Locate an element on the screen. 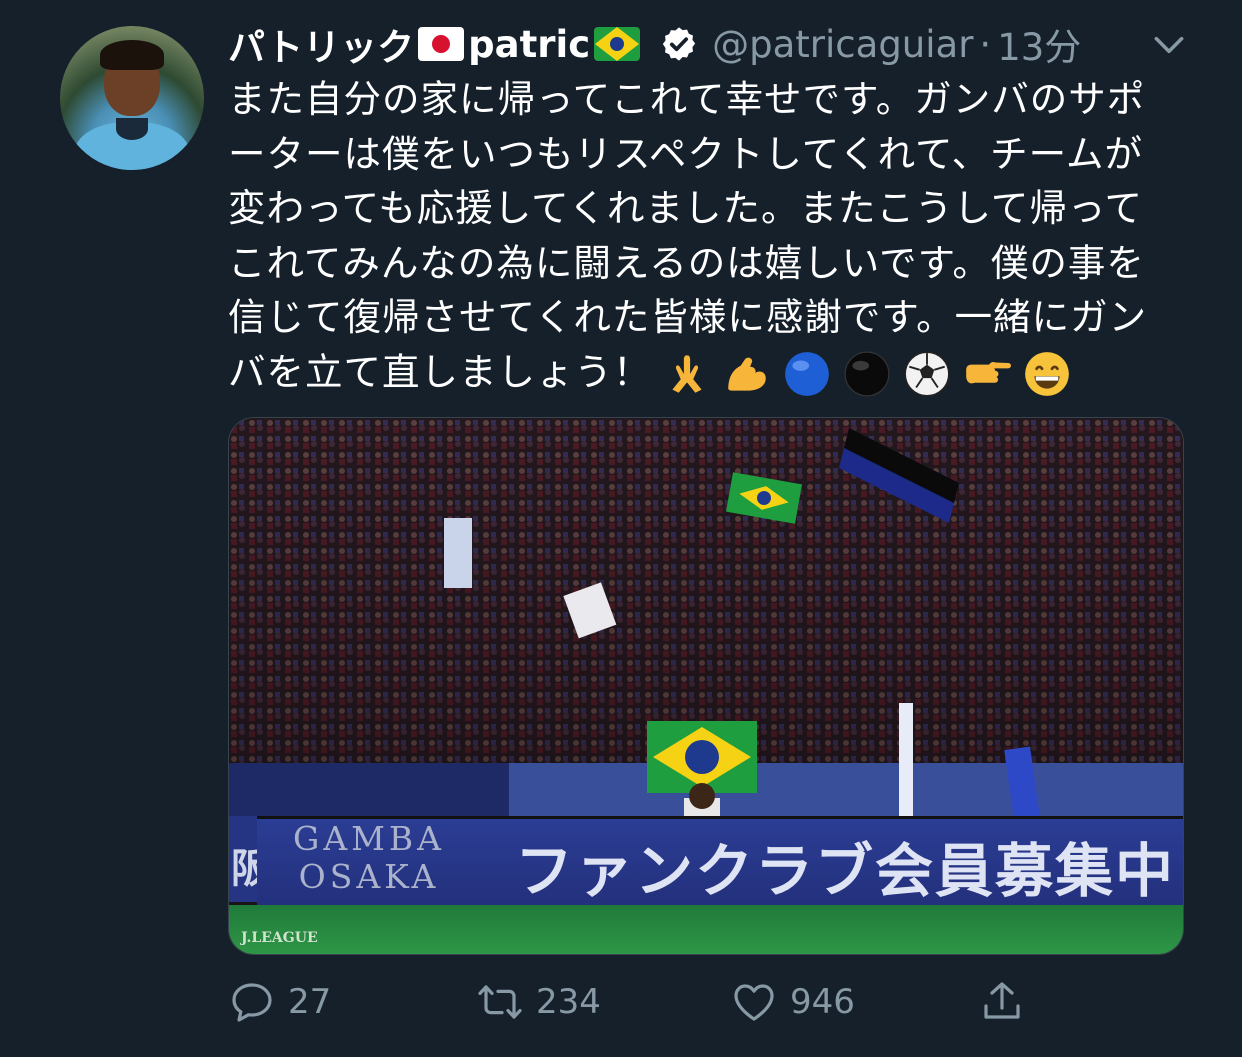  tweet-header: パトリック patric @patricaguiar · 13分 is located at coordinates (654, 44).